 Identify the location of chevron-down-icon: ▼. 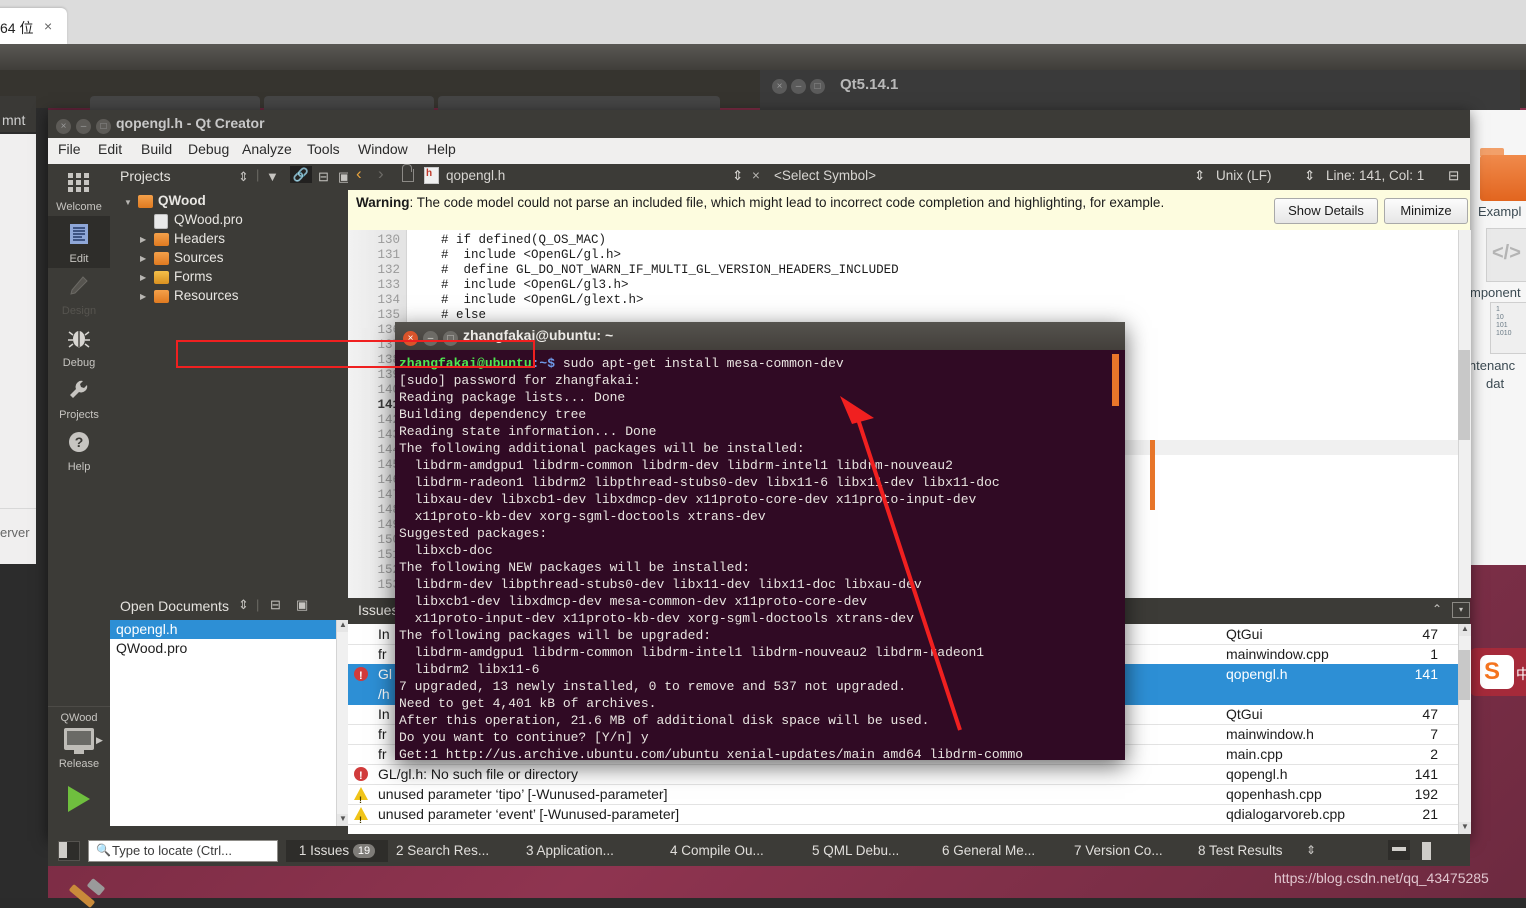
(128, 202).